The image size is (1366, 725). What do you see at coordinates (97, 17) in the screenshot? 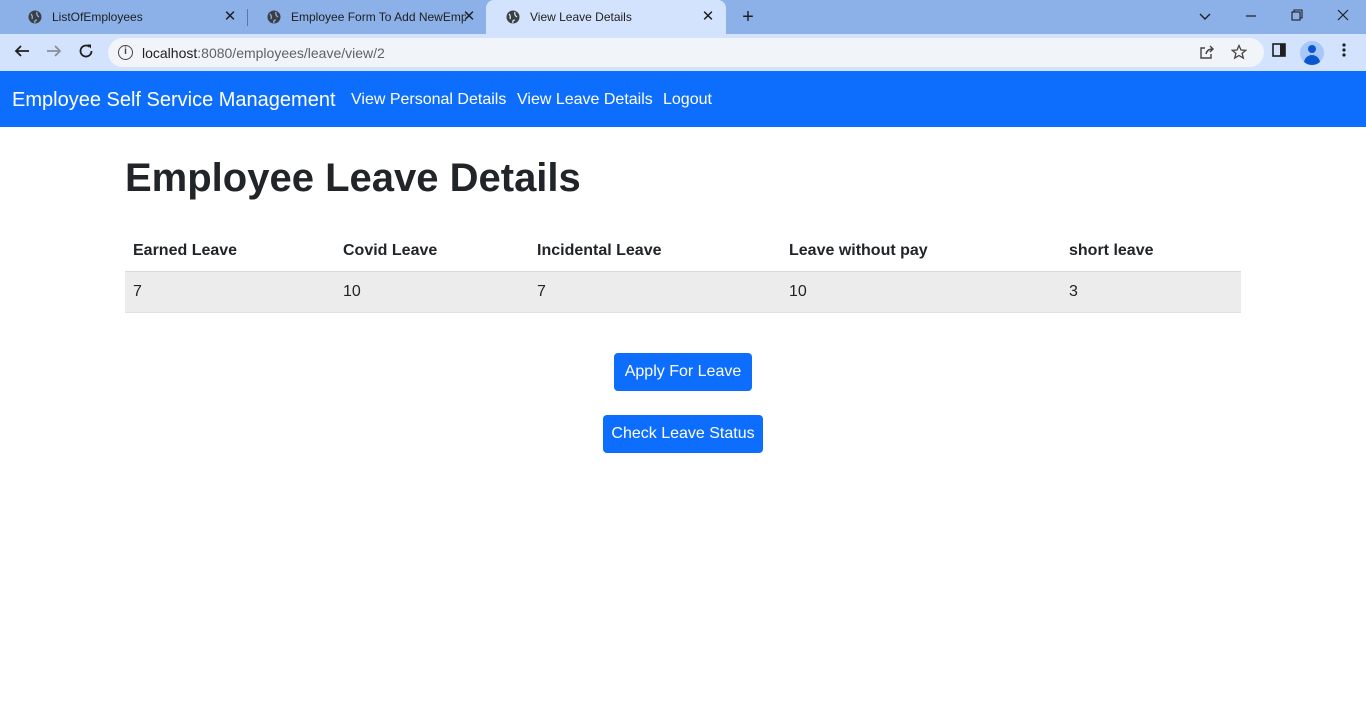
I see `tab-title: ListOfEmployees` at bounding box center [97, 17].